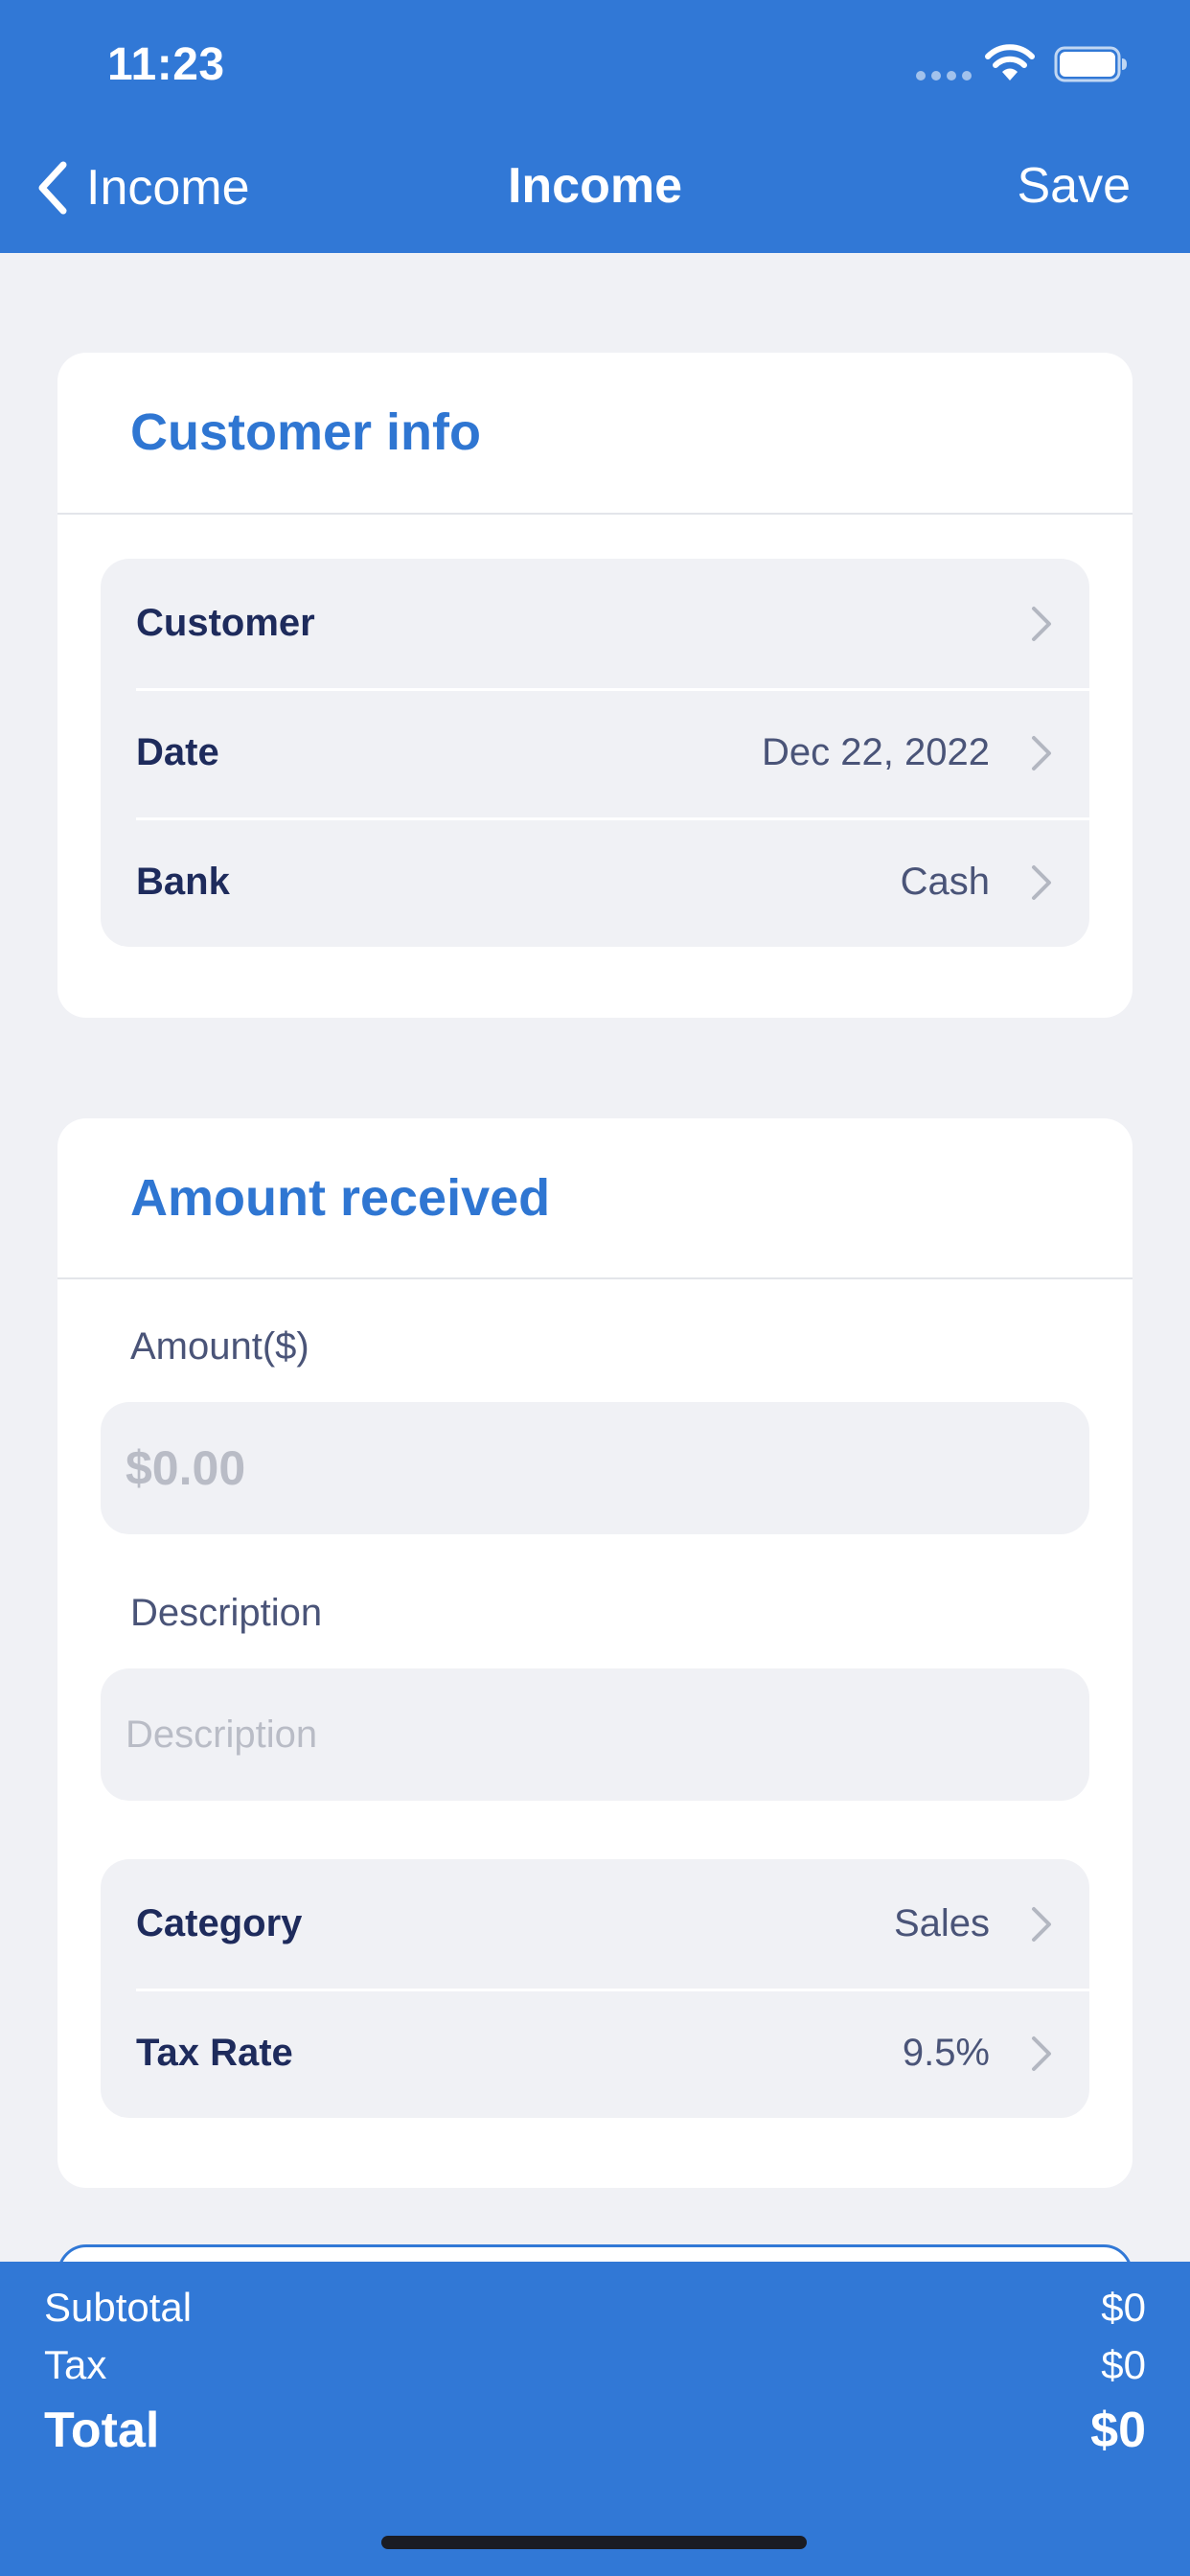  Describe the element at coordinates (595, 1924) in the screenshot. I see `category-row: Category Sales` at that location.